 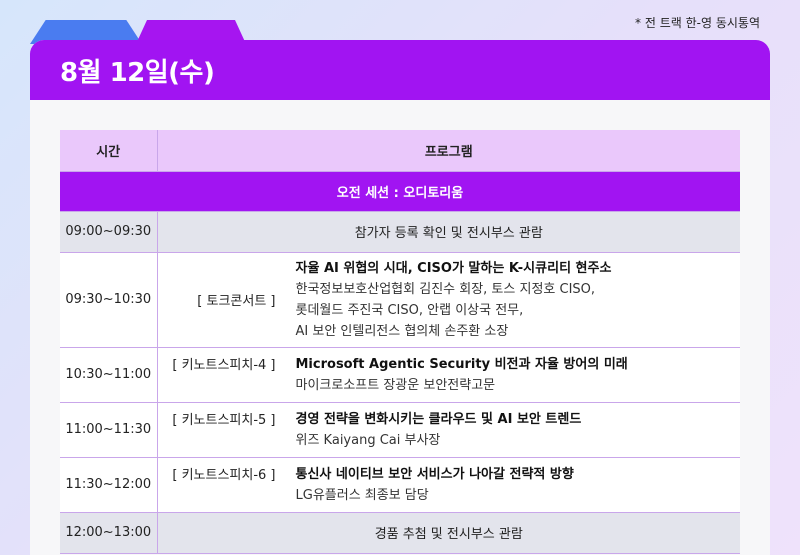 I want to click on session-label: 오전 세션 : 오디토리움, so click(x=400, y=191).